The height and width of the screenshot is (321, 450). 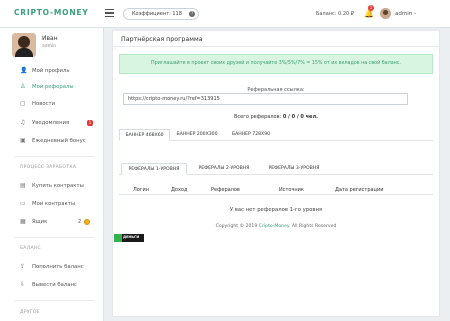 What do you see at coordinates (335, 14) in the screenshot?
I see `balance-text: Баланс: 0.20 ₽` at bounding box center [335, 14].